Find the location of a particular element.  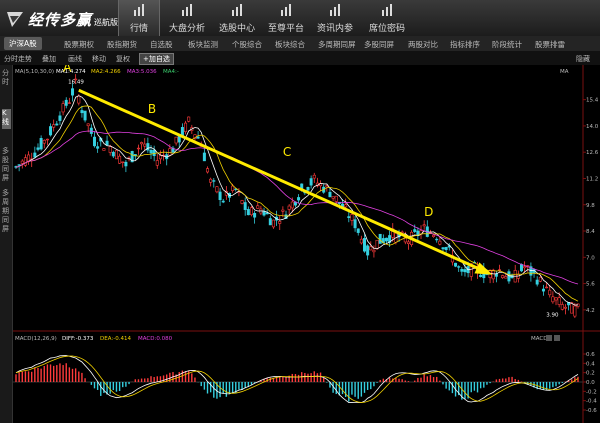

macd-indicator-label: MACD(12,26,9) is located at coordinates (36, 339).